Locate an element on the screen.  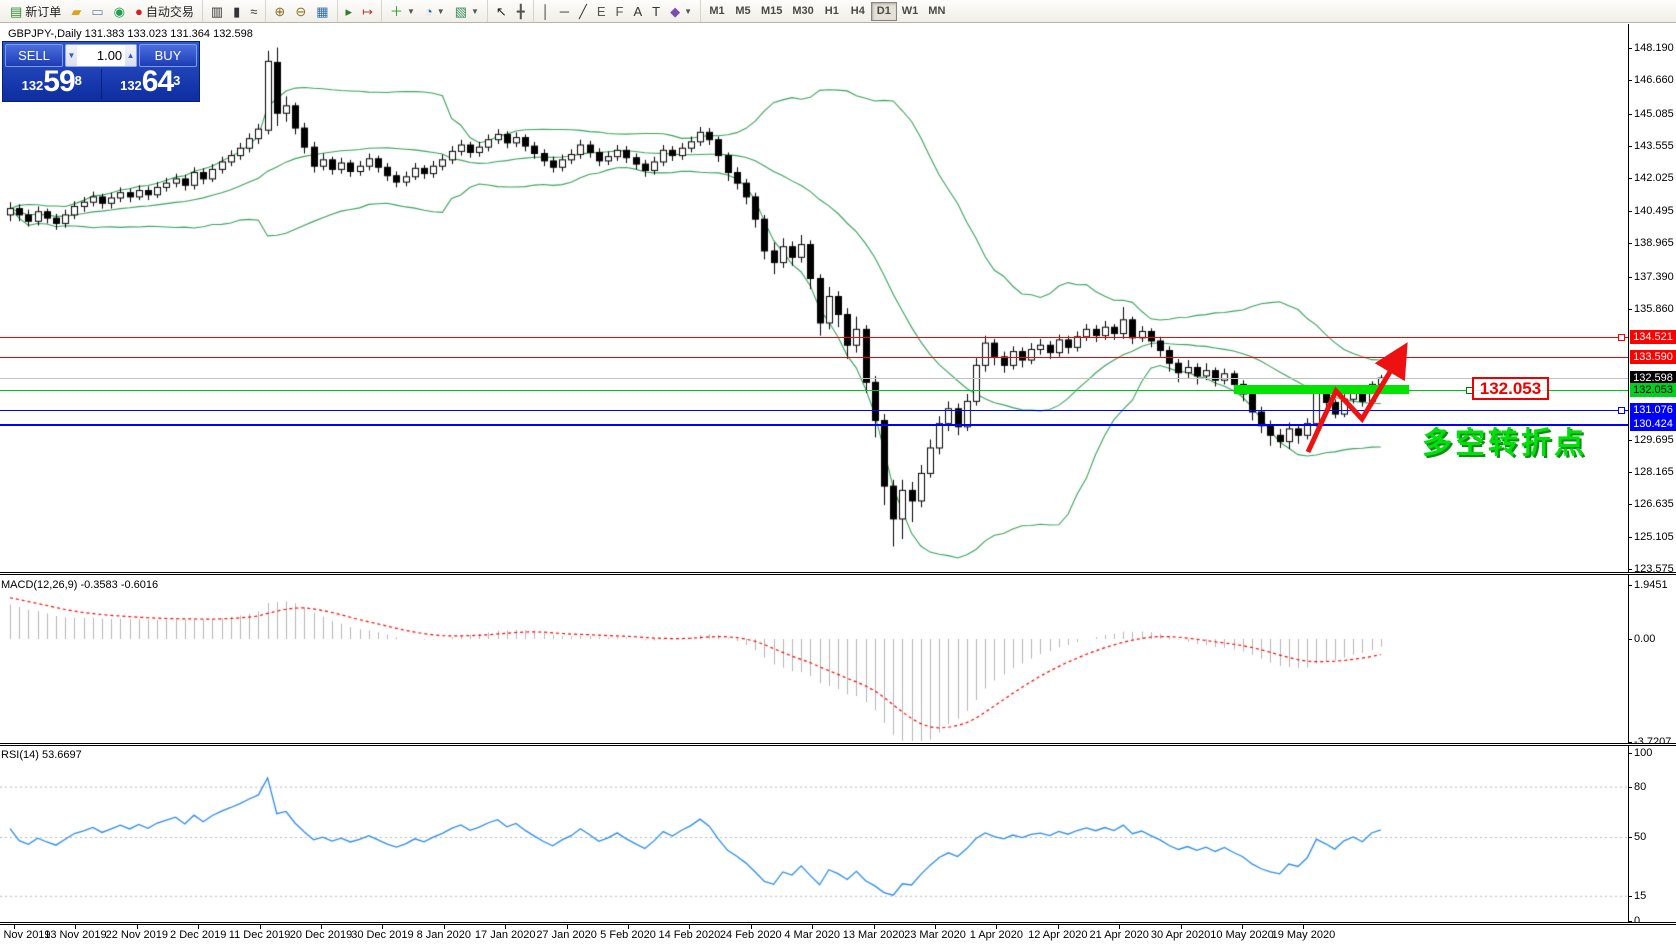
sell-price: 132 59 8 is located at coordinates (52, 82).